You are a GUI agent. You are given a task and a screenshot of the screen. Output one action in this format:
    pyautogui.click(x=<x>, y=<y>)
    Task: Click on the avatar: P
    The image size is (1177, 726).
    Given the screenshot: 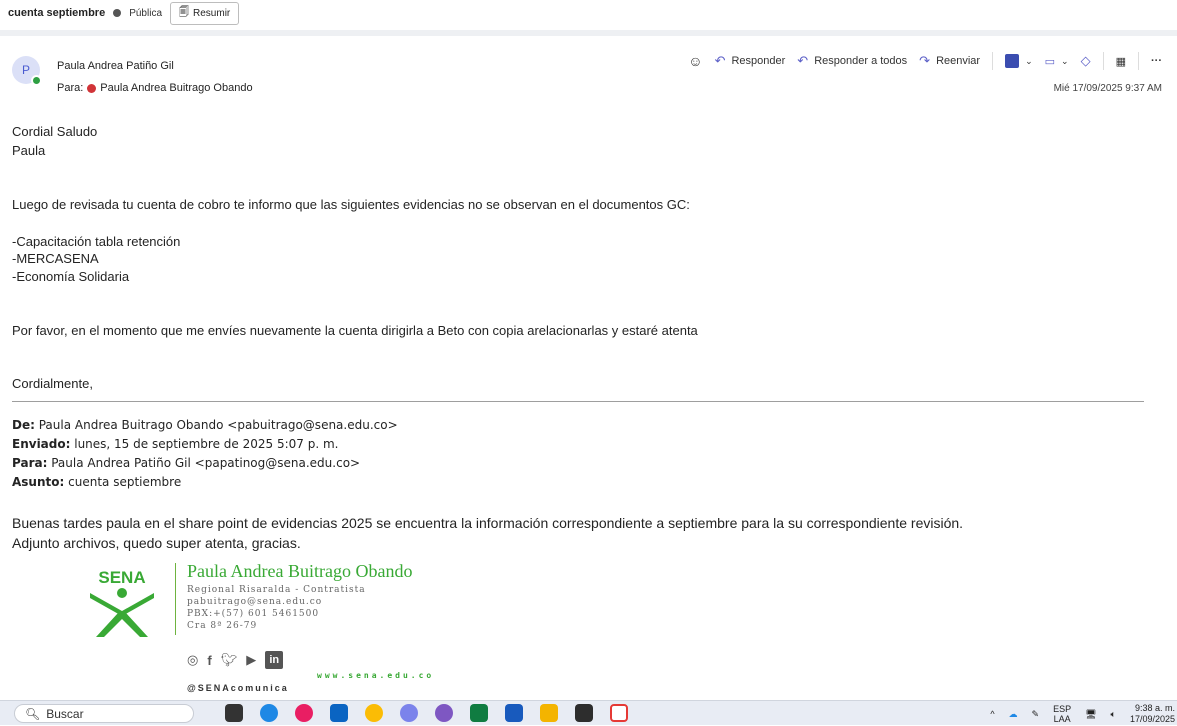 What is the action you would take?
    pyautogui.click(x=27, y=71)
    